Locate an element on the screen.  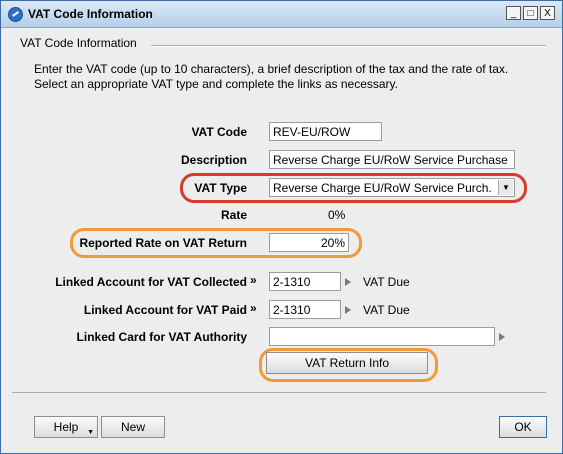
description-field: Reverse Charge EU/RoW Service Purchase is located at coordinates (392, 159).